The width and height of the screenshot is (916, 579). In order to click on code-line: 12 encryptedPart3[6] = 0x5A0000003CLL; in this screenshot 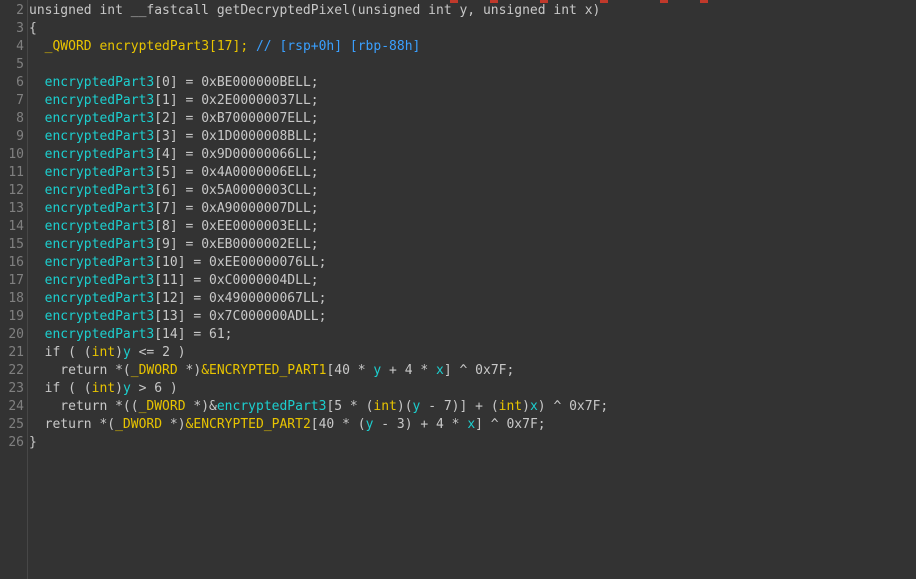, I will do `click(458, 191)`.